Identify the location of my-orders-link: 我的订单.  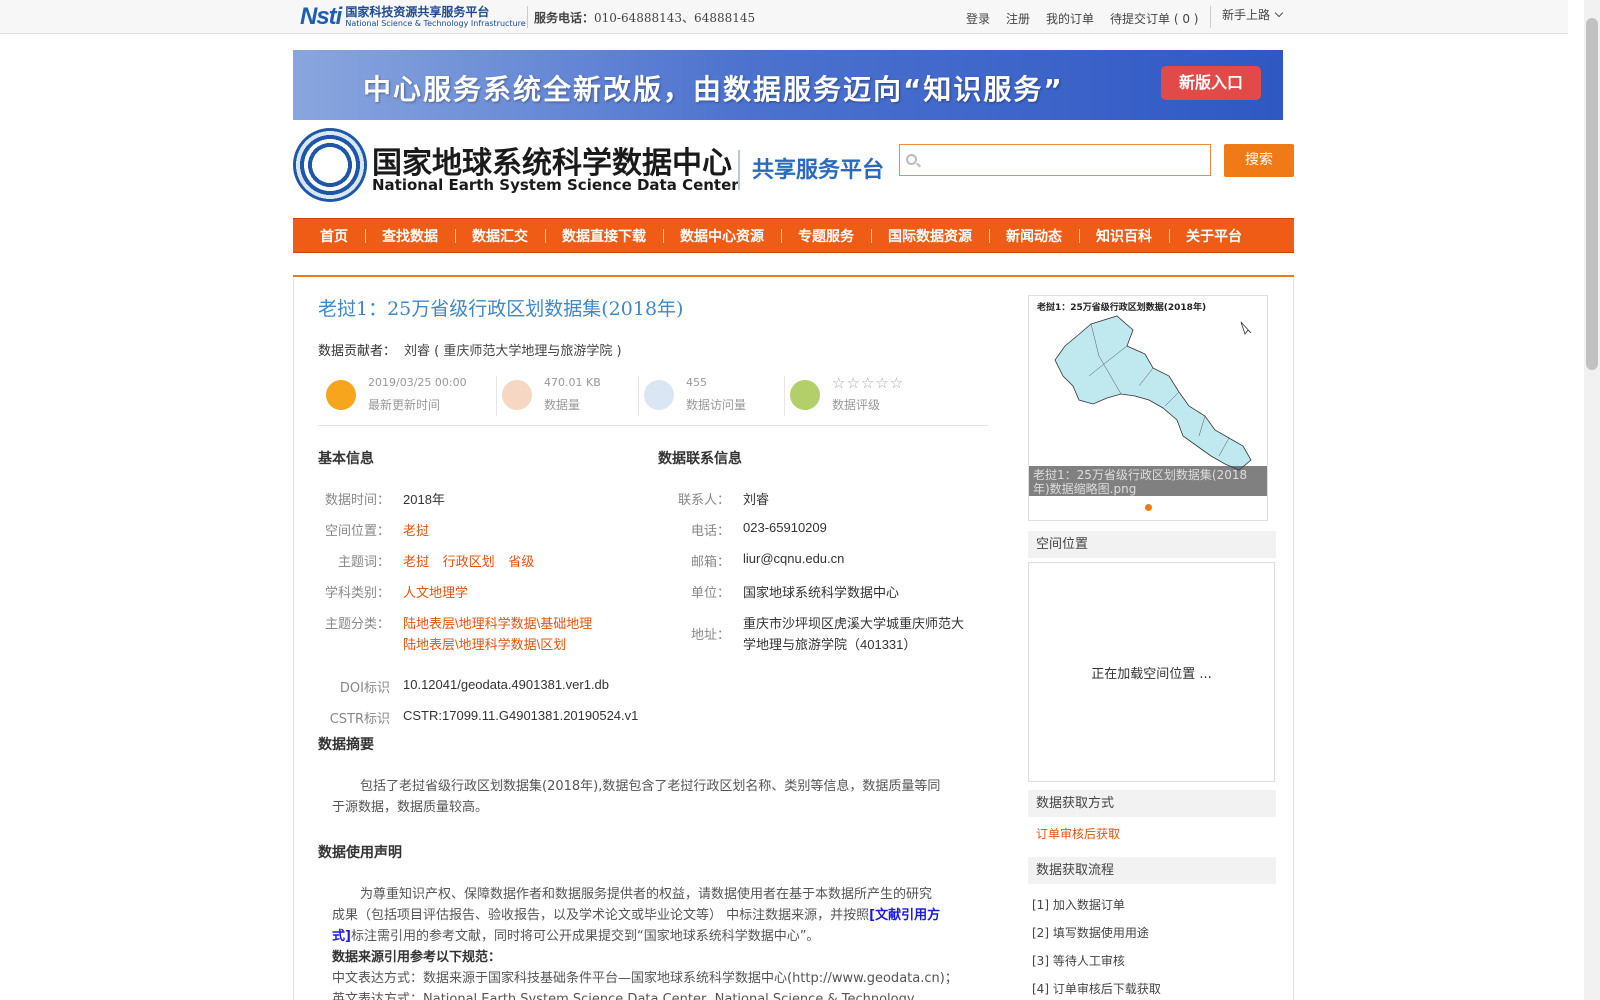
(1070, 18).